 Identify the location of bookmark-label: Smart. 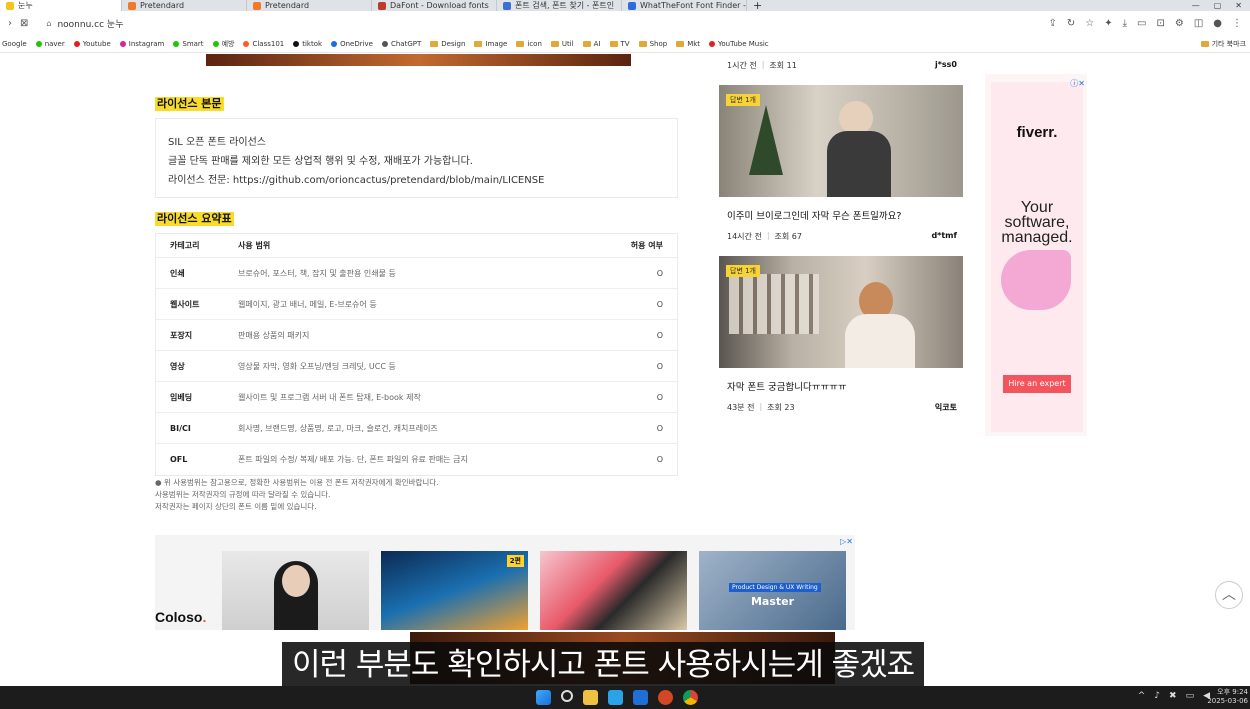
(193, 43).